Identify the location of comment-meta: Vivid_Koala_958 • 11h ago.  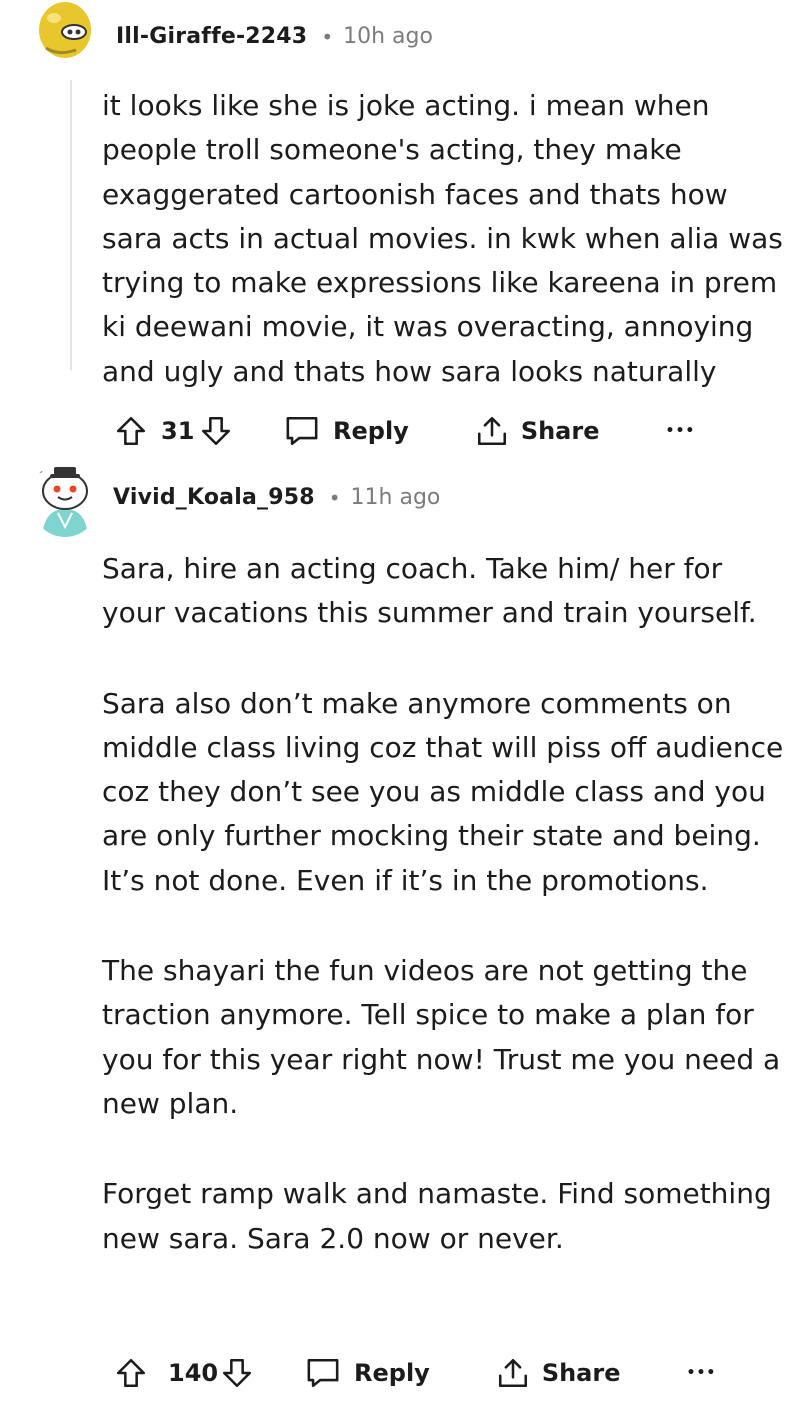
(276, 497).